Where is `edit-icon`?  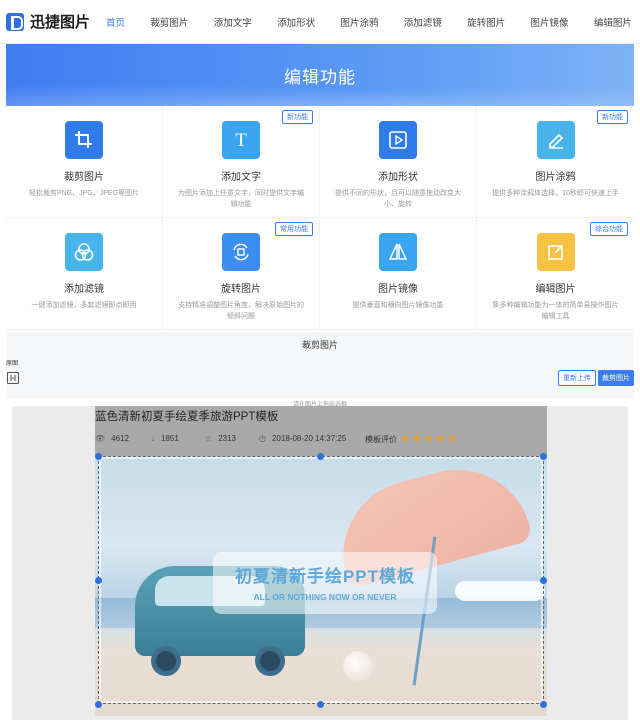
edit-icon is located at coordinates (555, 252).